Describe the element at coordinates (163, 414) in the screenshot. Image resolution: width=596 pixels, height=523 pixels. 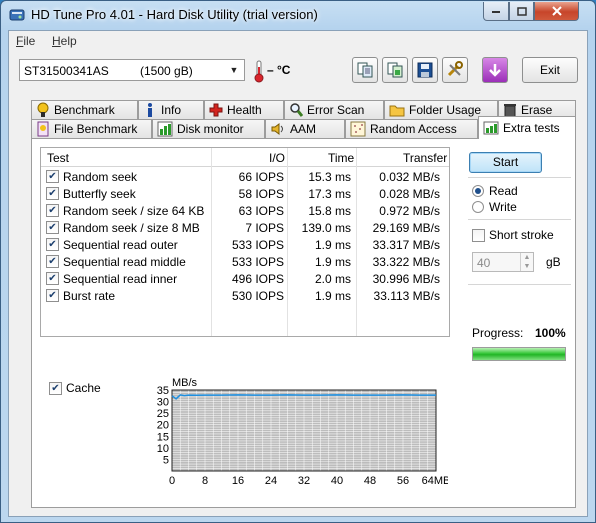
I see `y-tick-label: 25` at that location.